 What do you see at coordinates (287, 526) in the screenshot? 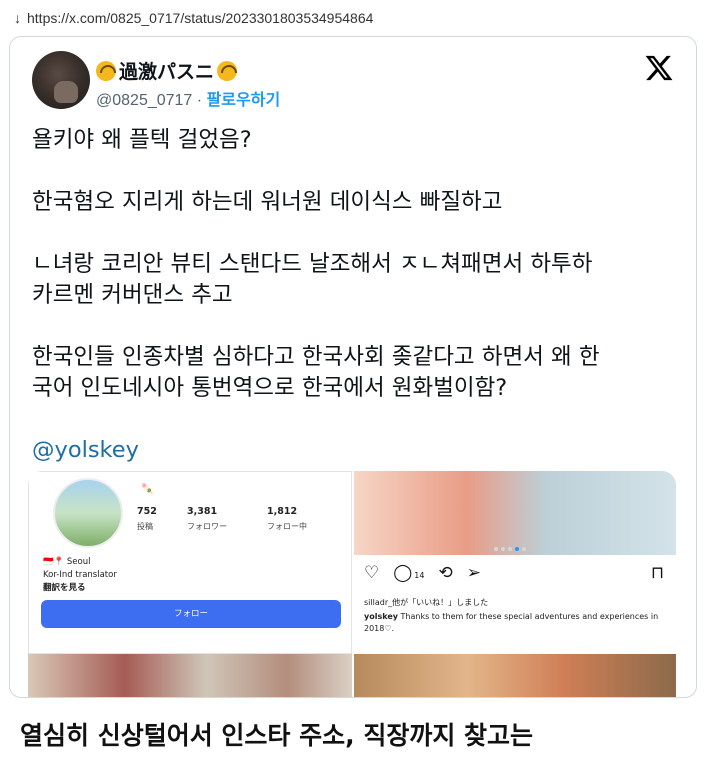
I see `stat-label: フォロー中` at bounding box center [287, 526].